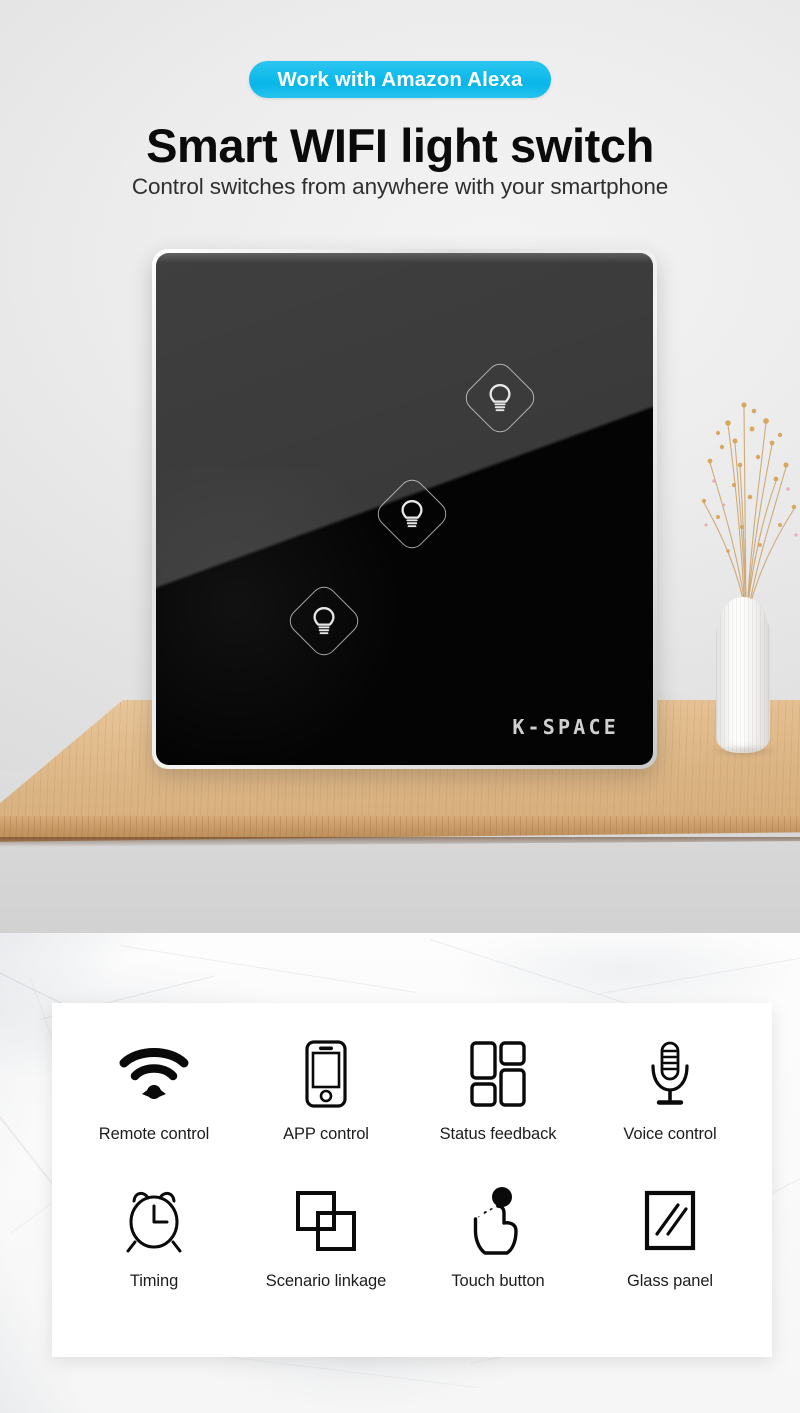 This screenshot has height=1413, width=800. Describe the element at coordinates (154, 1281) in the screenshot. I see `feature-label: Timing` at that location.